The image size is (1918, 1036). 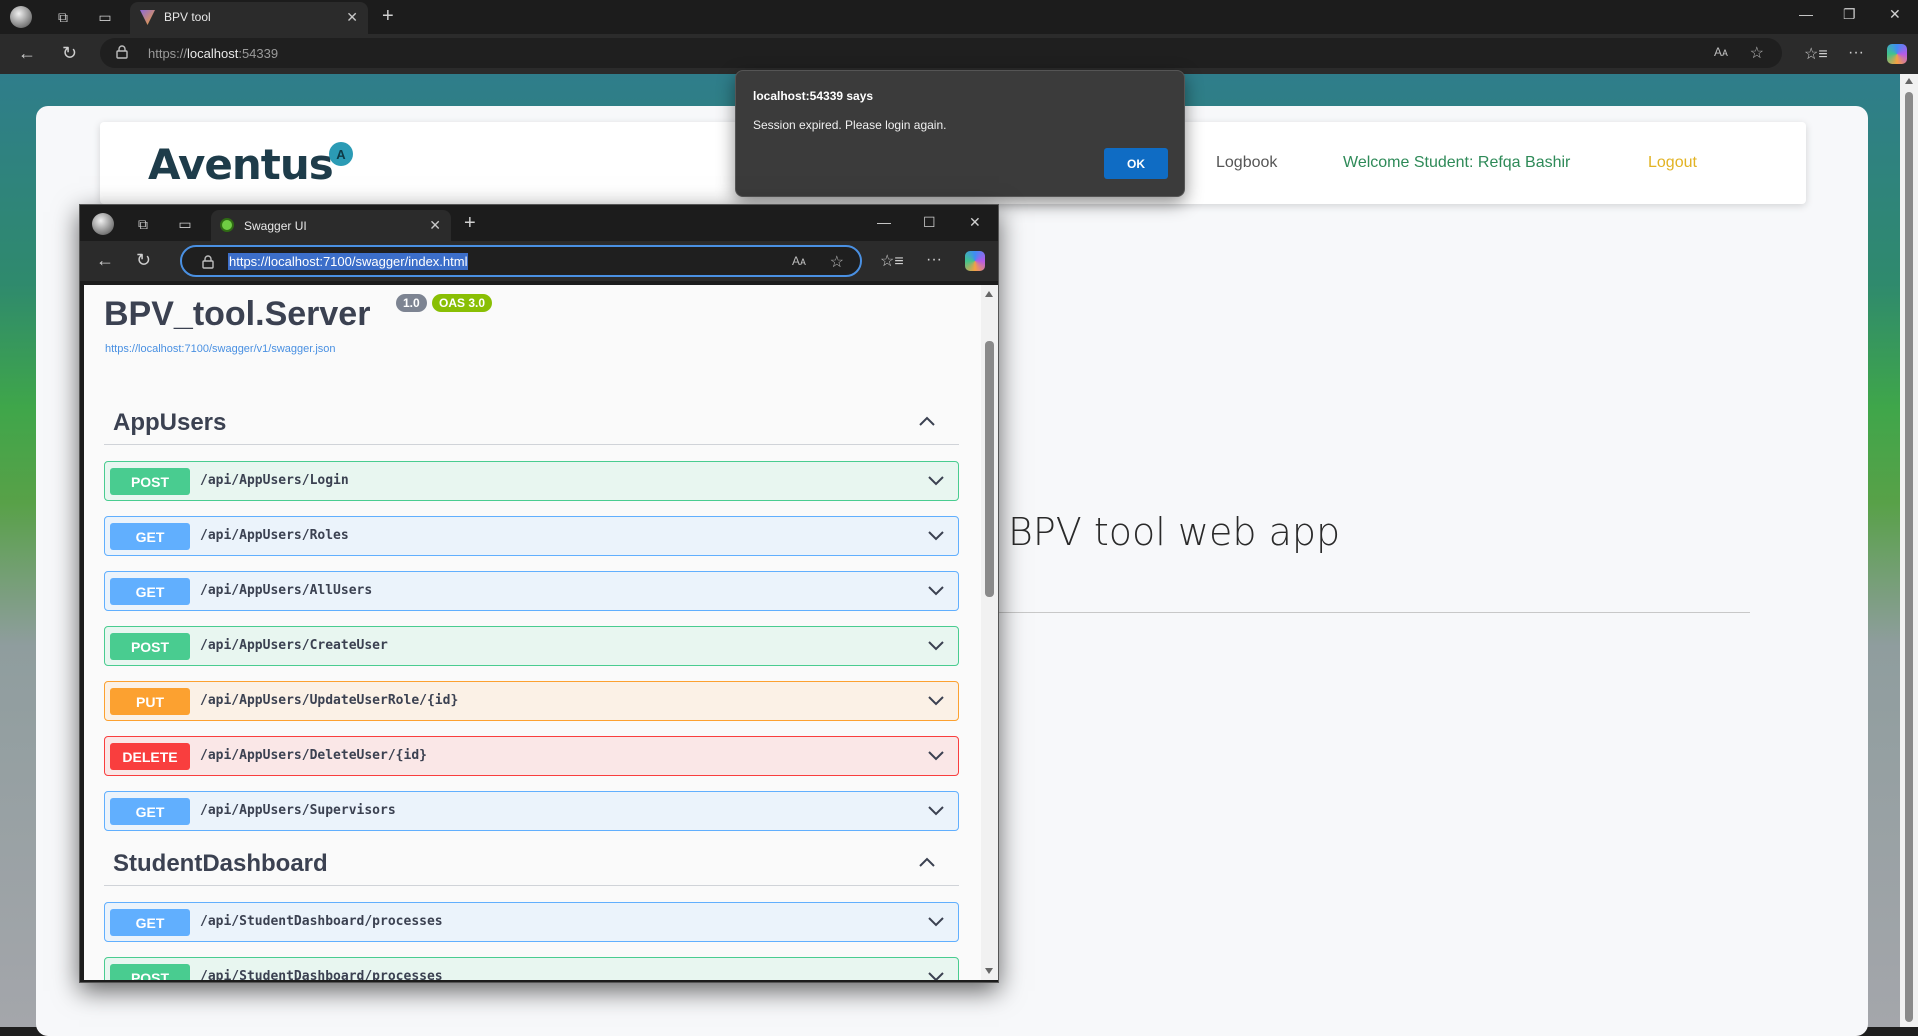 What do you see at coordinates (331, 225) in the screenshot?
I see `tab-swagger-ui: Swagger UI ✕` at bounding box center [331, 225].